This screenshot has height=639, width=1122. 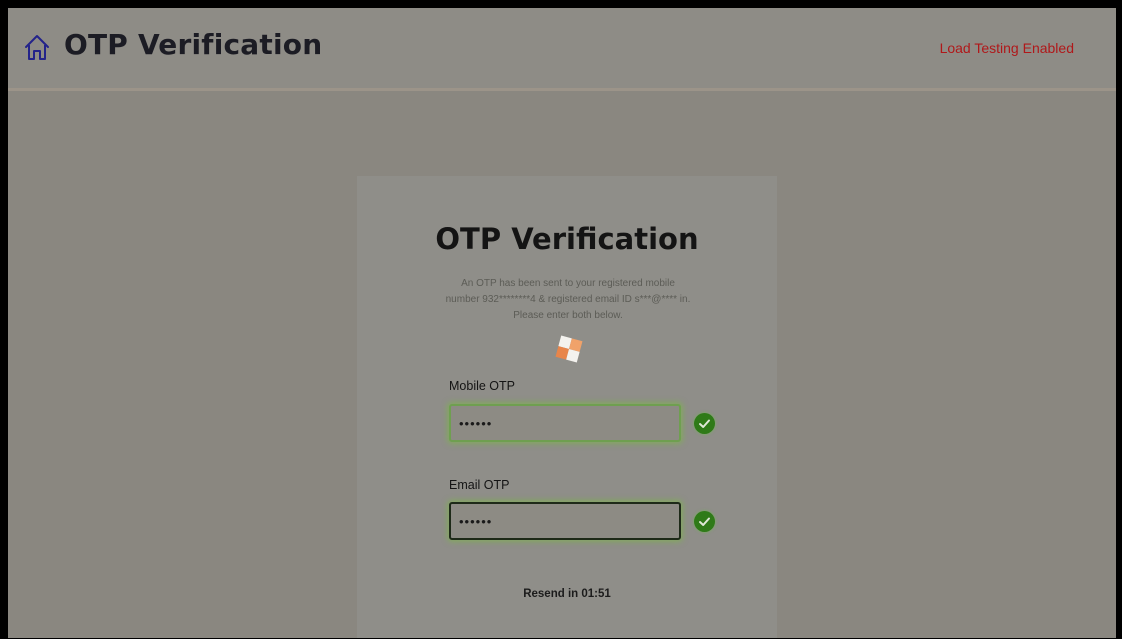 What do you see at coordinates (704, 423) in the screenshot?
I see `mobile-check-icon` at bounding box center [704, 423].